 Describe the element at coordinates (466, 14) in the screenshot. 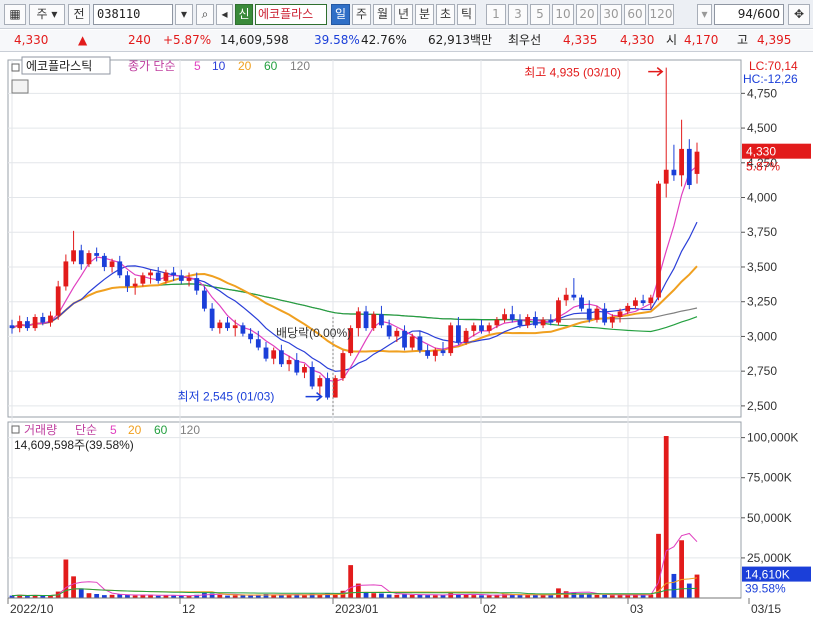

I see `period-tab-6: 틱` at that location.